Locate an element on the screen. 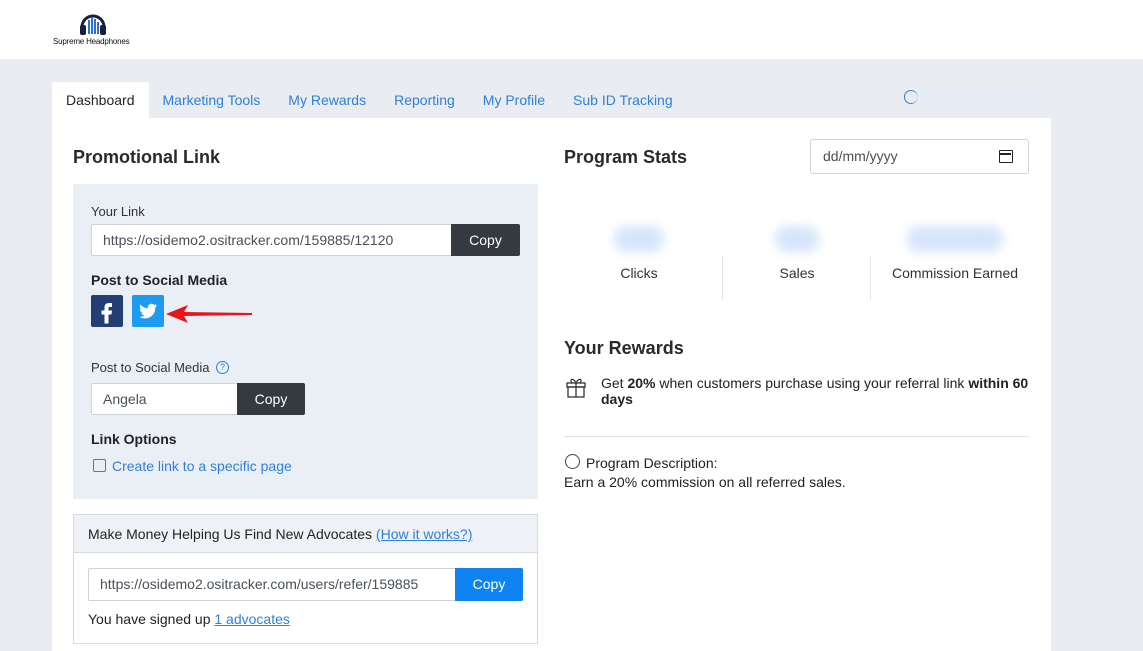 This screenshot has height=651, width=1143. program-stats-title: Program Stats is located at coordinates (626, 157).